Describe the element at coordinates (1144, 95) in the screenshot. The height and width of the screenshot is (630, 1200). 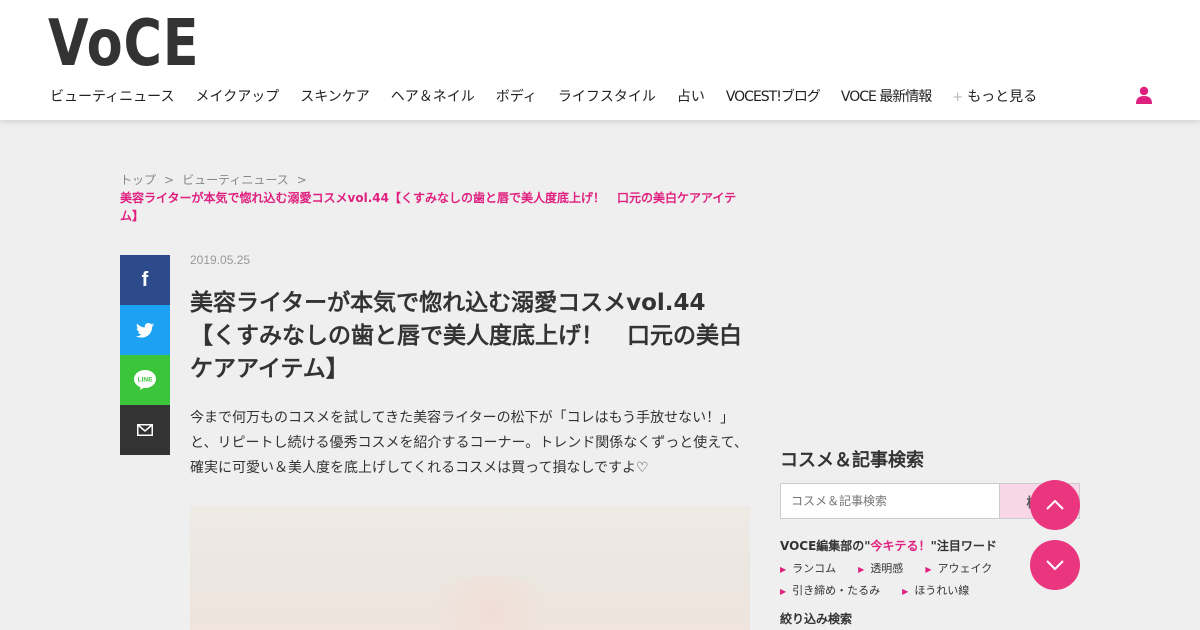
I see `user-icon` at that location.